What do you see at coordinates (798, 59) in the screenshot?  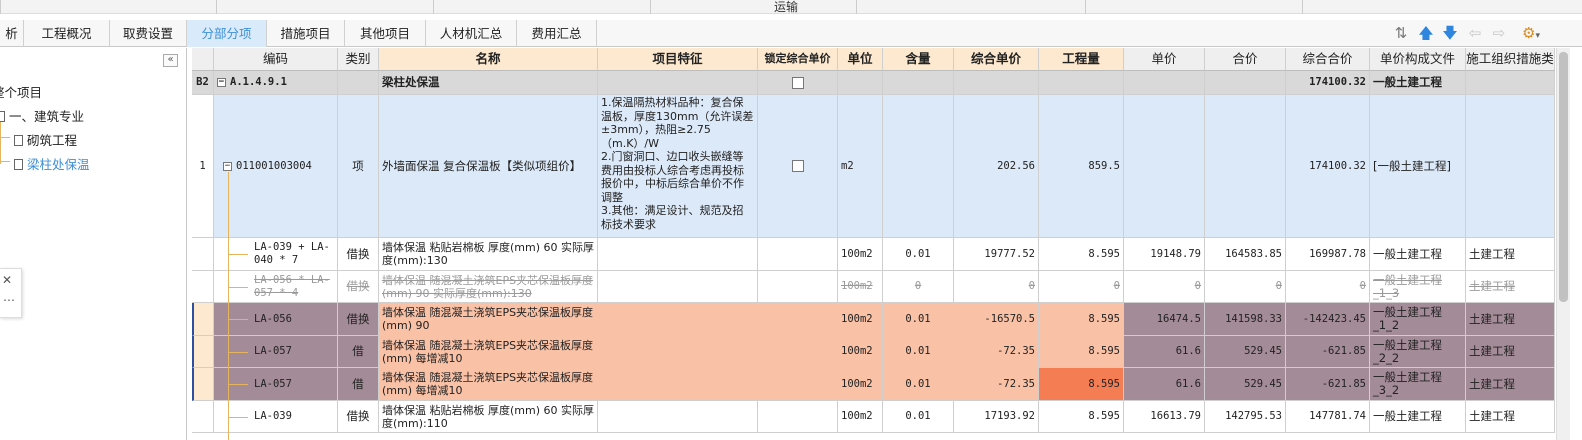 I see `column-header-lock-price: 锁定综合单价` at bounding box center [798, 59].